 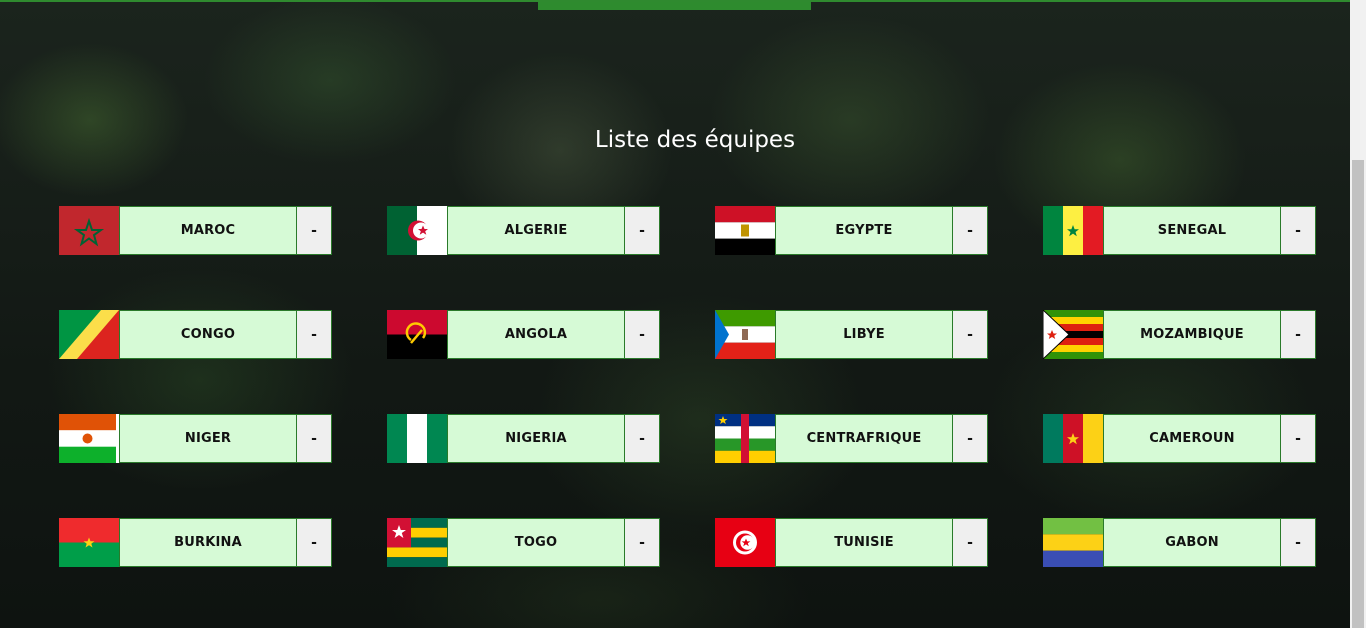 I want to click on team-card: CONGO -, so click(x=195, y=334).